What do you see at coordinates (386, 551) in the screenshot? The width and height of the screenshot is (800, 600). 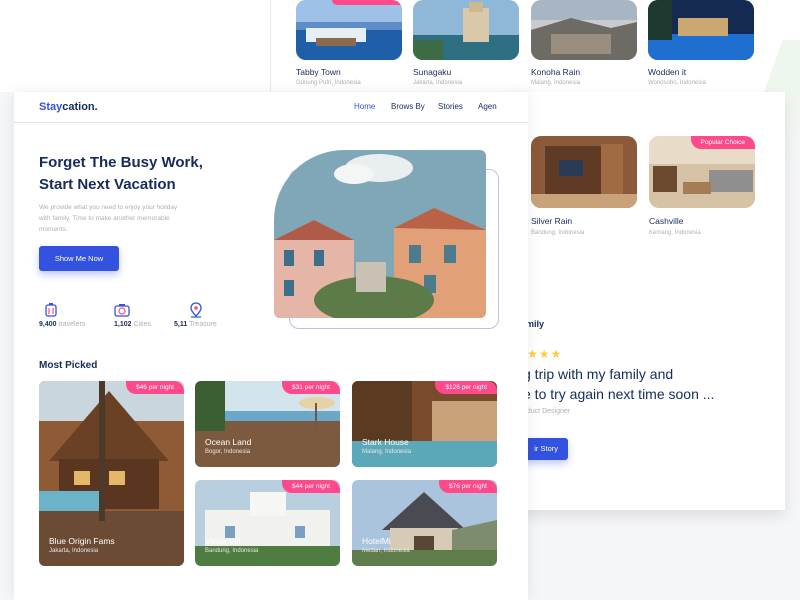 I see `property-location: Medan, Indonesia` at bounding box center [386, 551].